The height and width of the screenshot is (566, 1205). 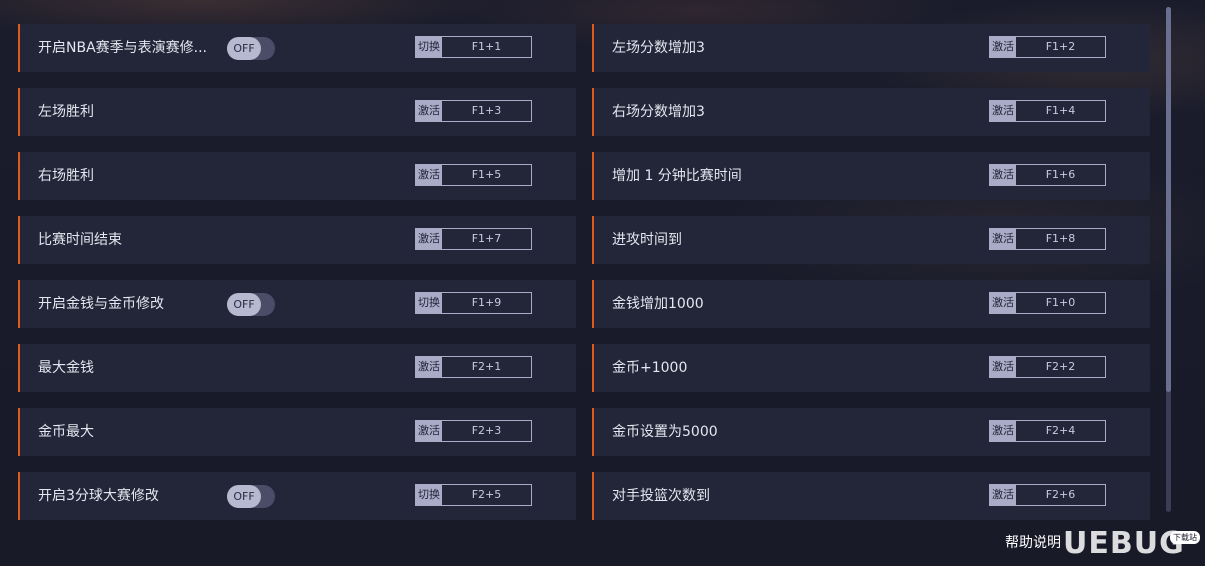 I want to click on hotkey-row: 金币+1000 激活 F2+2, so click(x=871, y=368).